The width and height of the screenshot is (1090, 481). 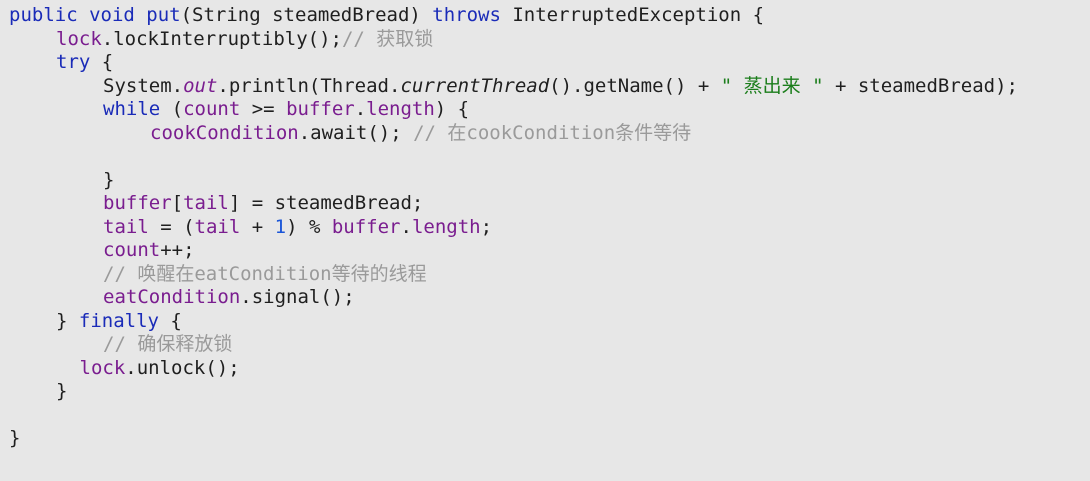 I want to click on code-token: " 蒸出来 ", so click(x=772, y=85).